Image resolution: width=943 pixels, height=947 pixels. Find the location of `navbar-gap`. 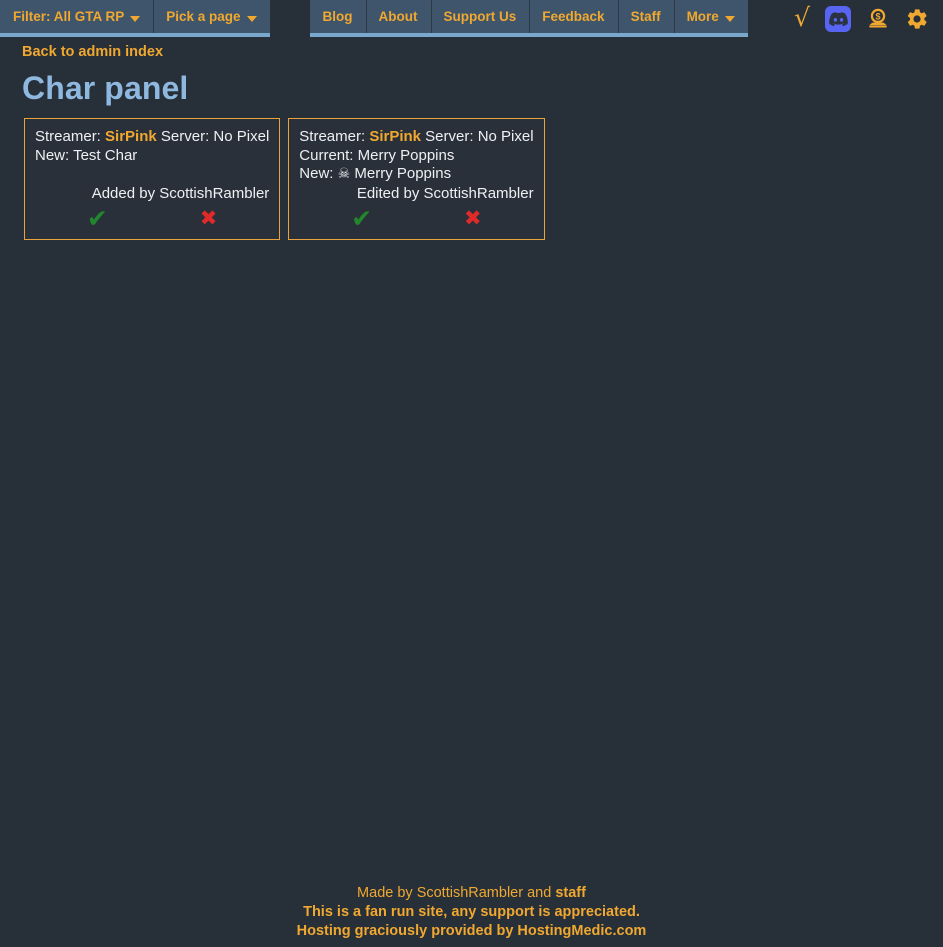

navbar-gap is located at coordinates (289, 18).